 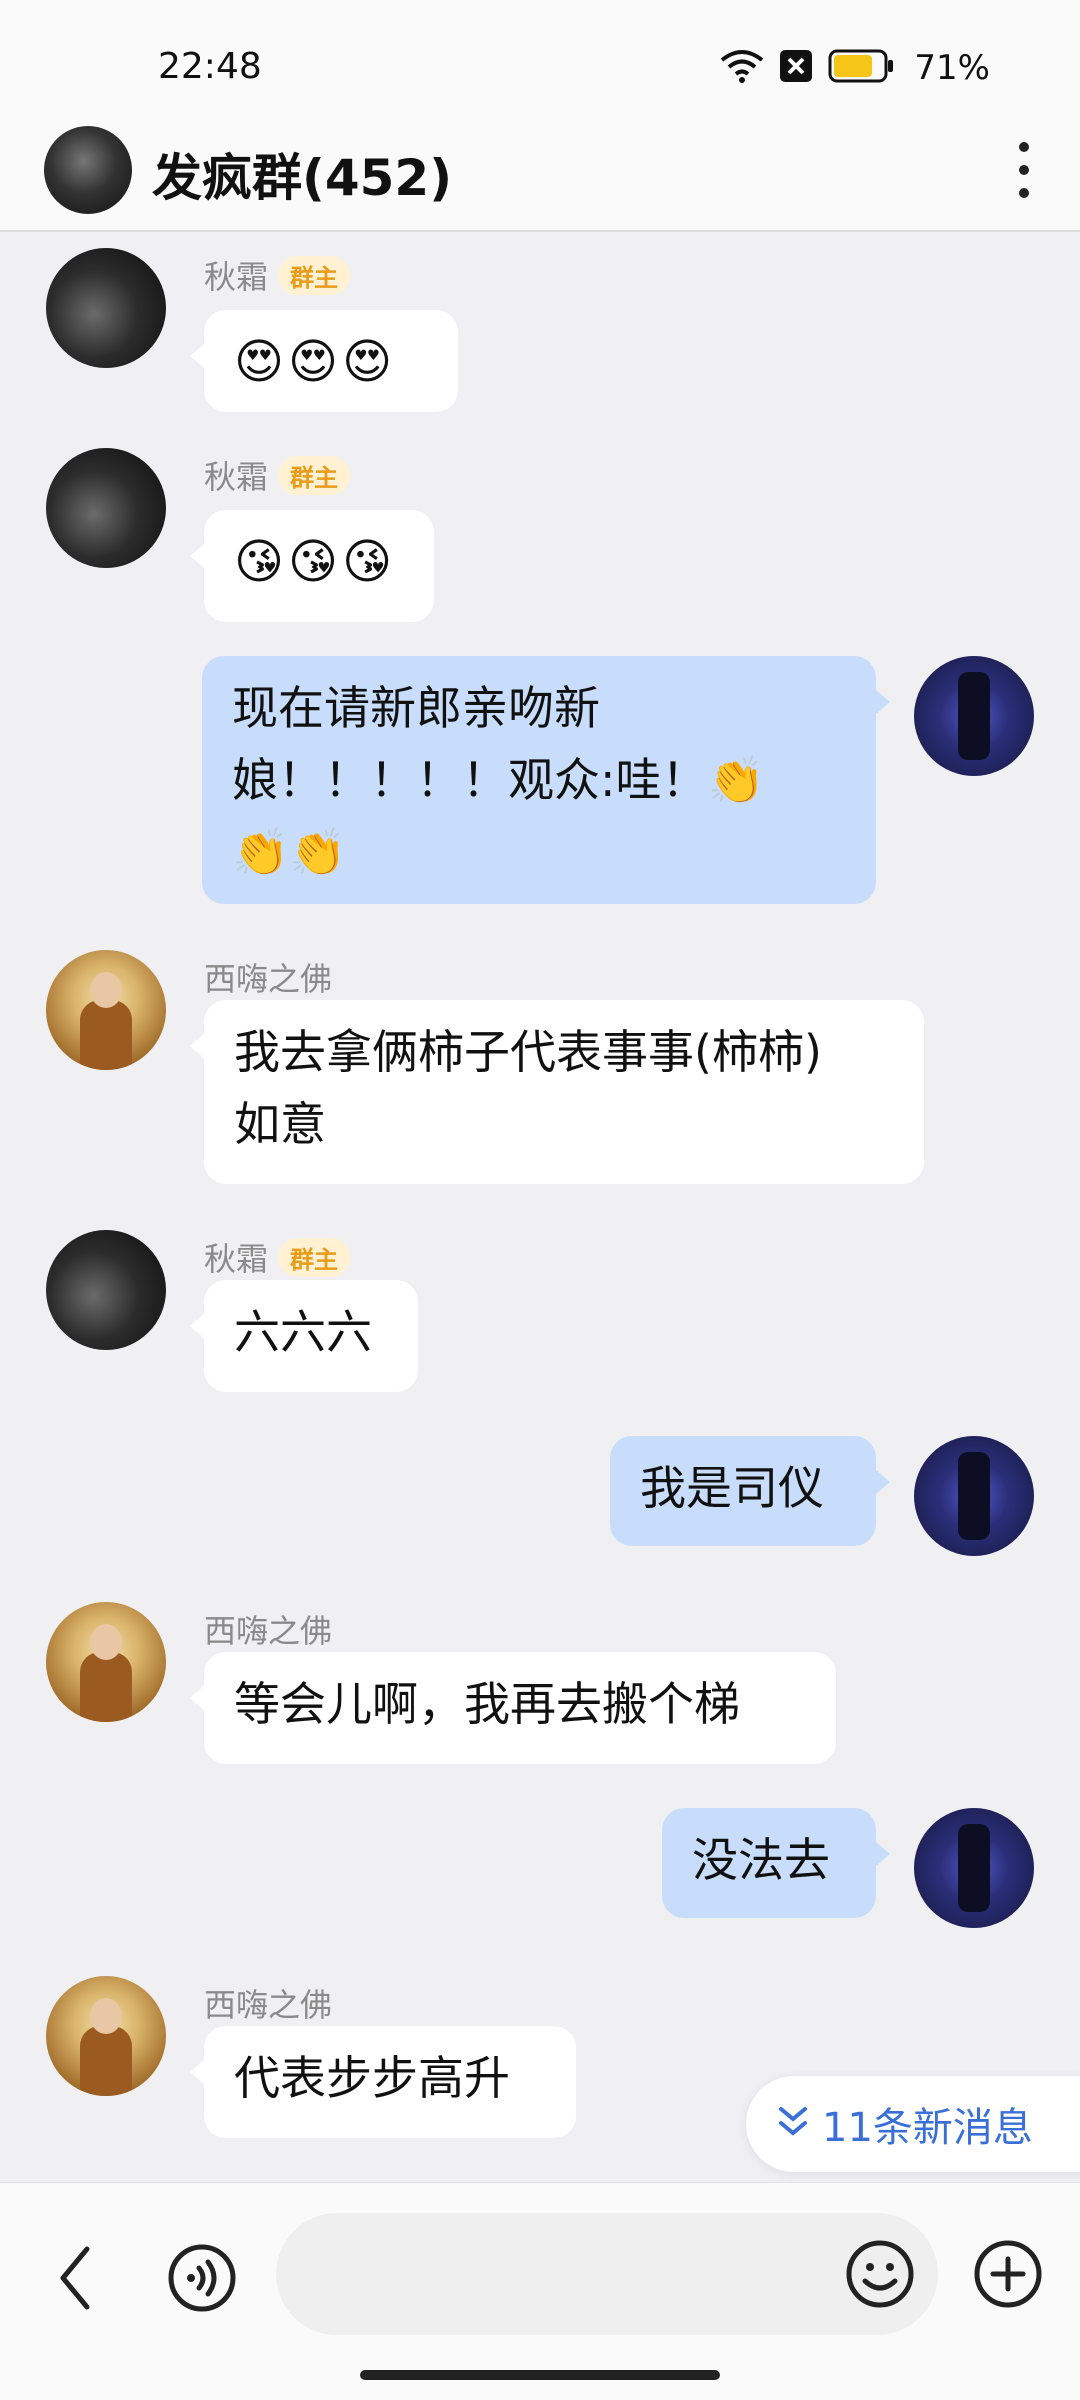 What do you see at coordinates (289, 852) in the screenshot?
I see `message-text-line: 👏👏` at bounding box center [289, 852].